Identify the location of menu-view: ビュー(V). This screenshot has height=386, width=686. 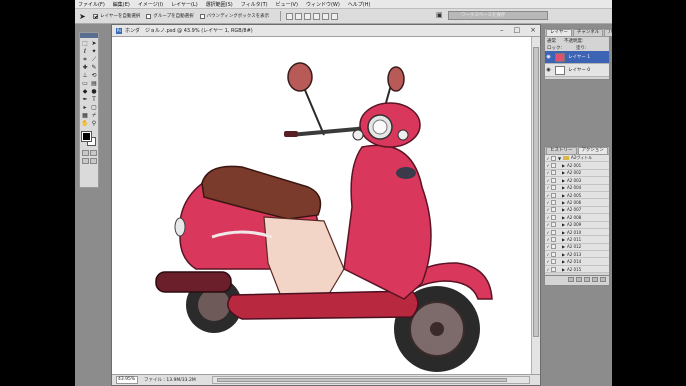
(287, 4).